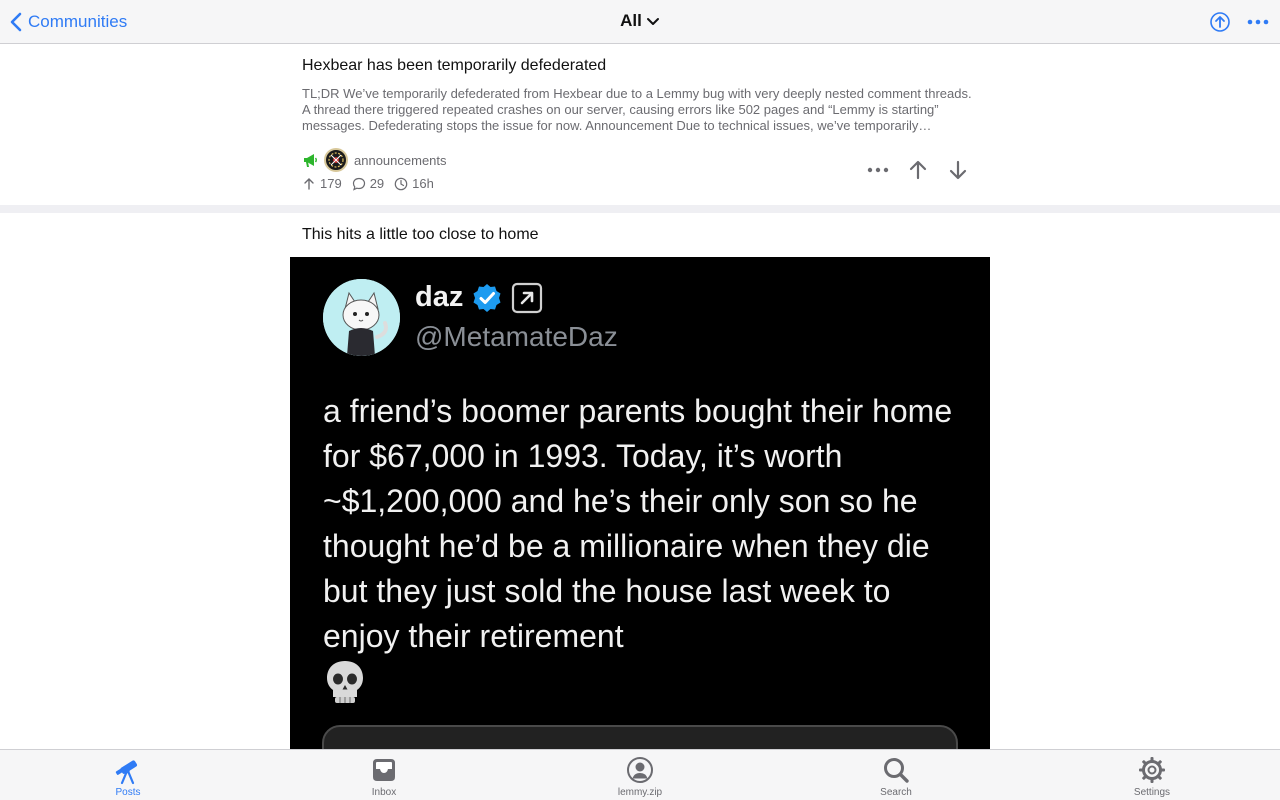 This screenshot has height=800, width=1280. I want to click on cat-avatar-icon, so click(361, 317).